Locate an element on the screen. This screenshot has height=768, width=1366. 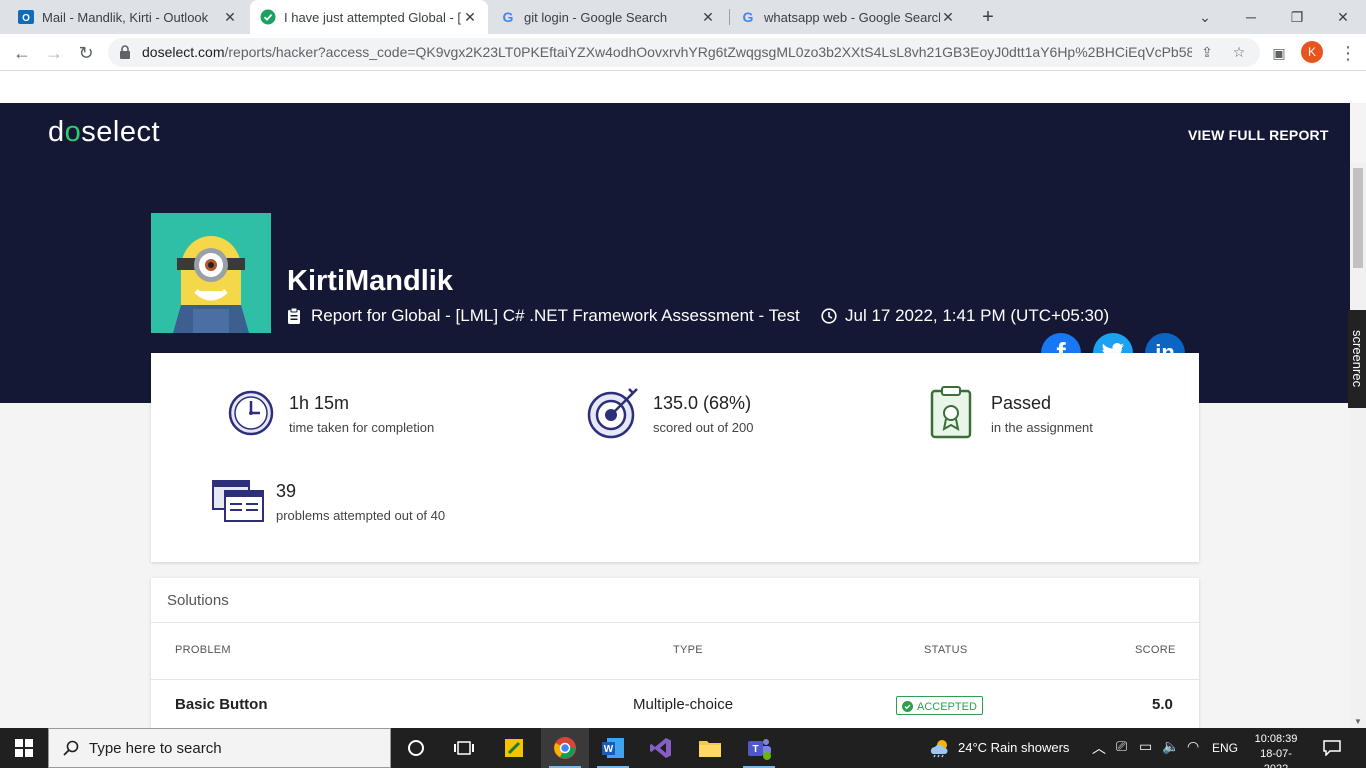
problems-window-icon is located at coordinates (238, 501).